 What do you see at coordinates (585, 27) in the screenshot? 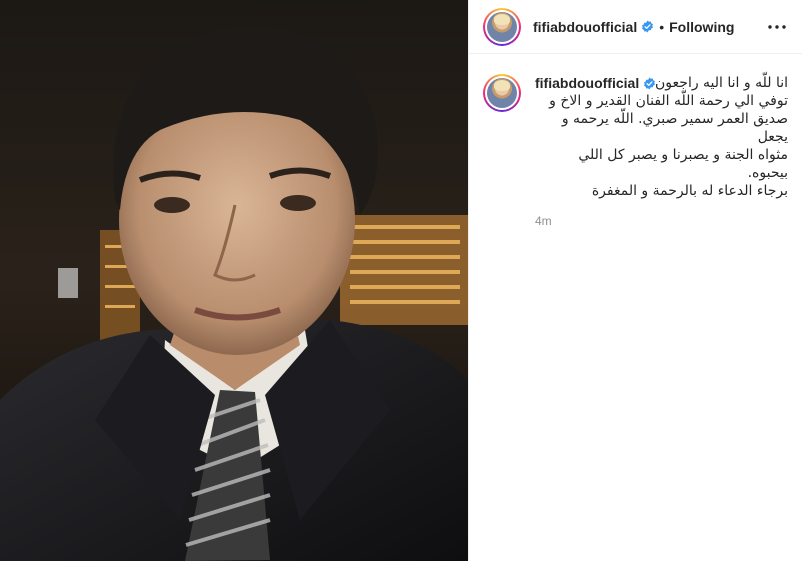
I see `username-link: fifiabdouofficial` at bounding box center [585, 27].